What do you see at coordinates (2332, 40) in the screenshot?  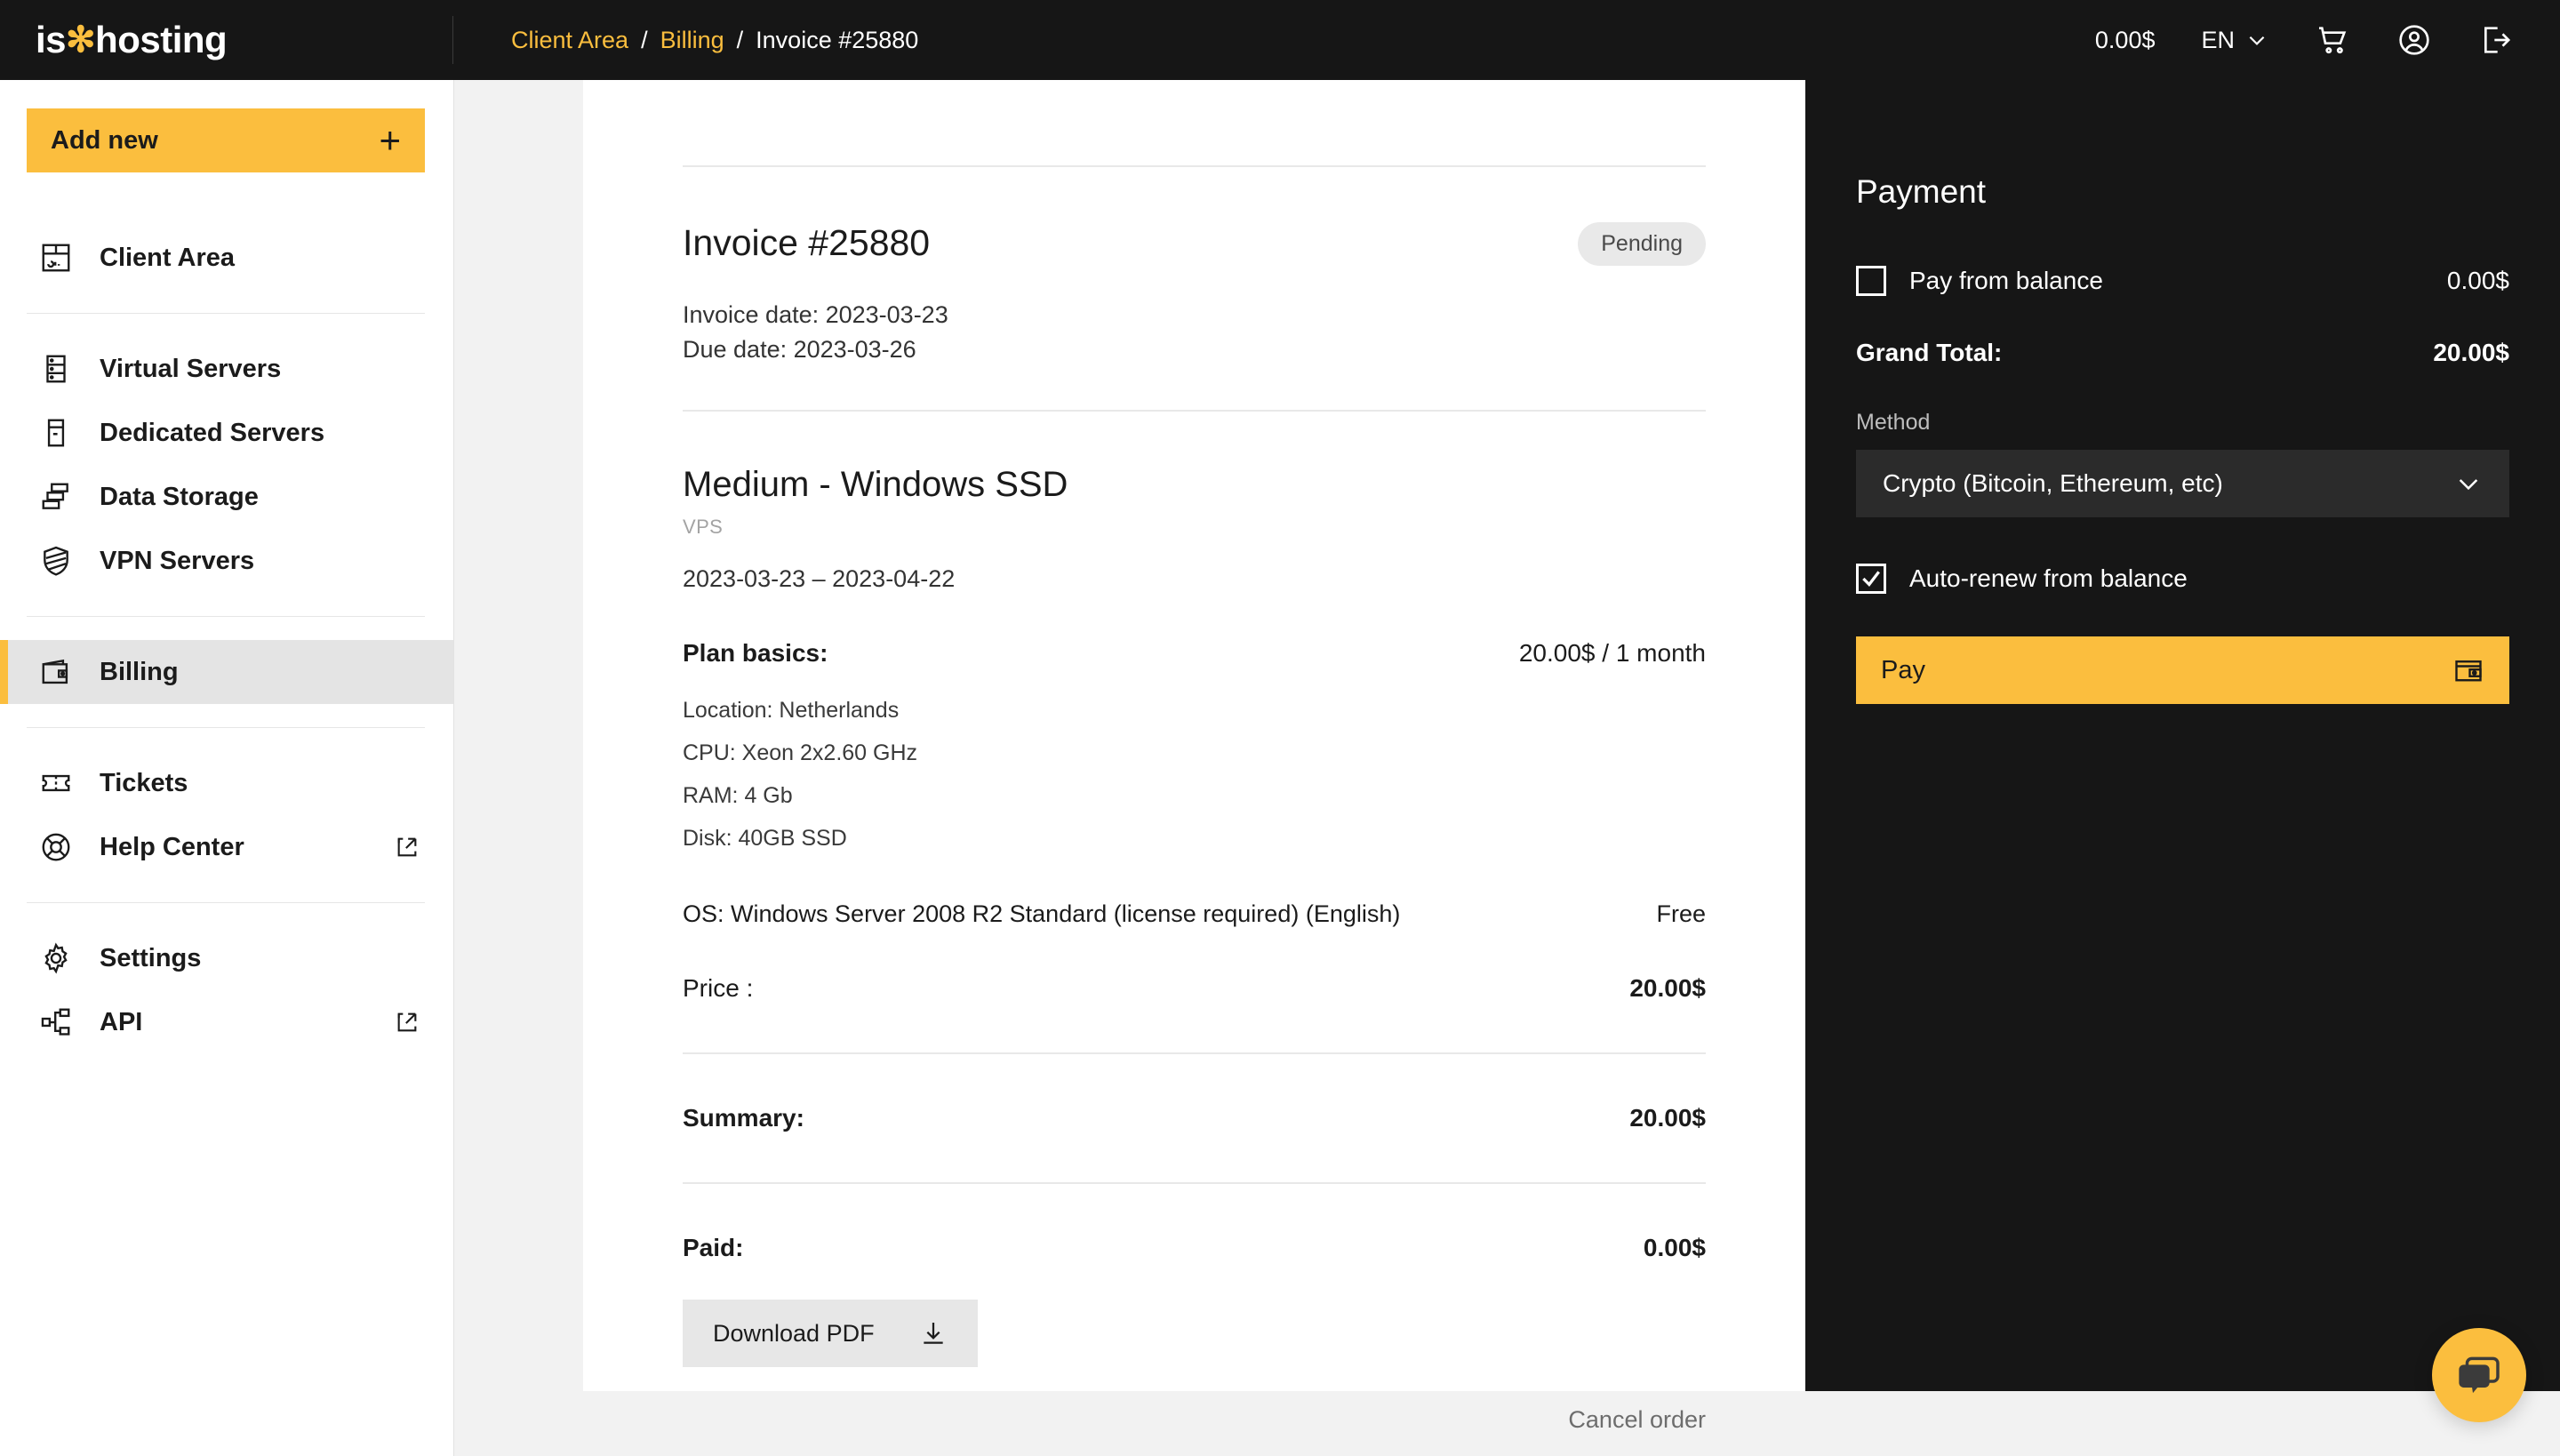 I see `cart-icon` at bounding box center [2332, 40].